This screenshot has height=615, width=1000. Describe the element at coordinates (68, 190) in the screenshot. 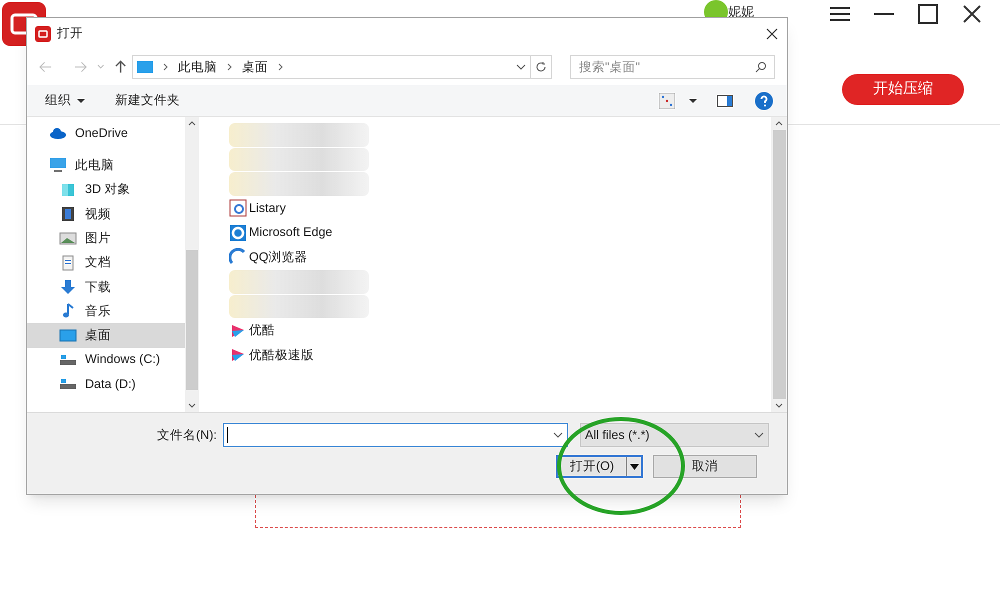

I see `cube-icon` at that location.